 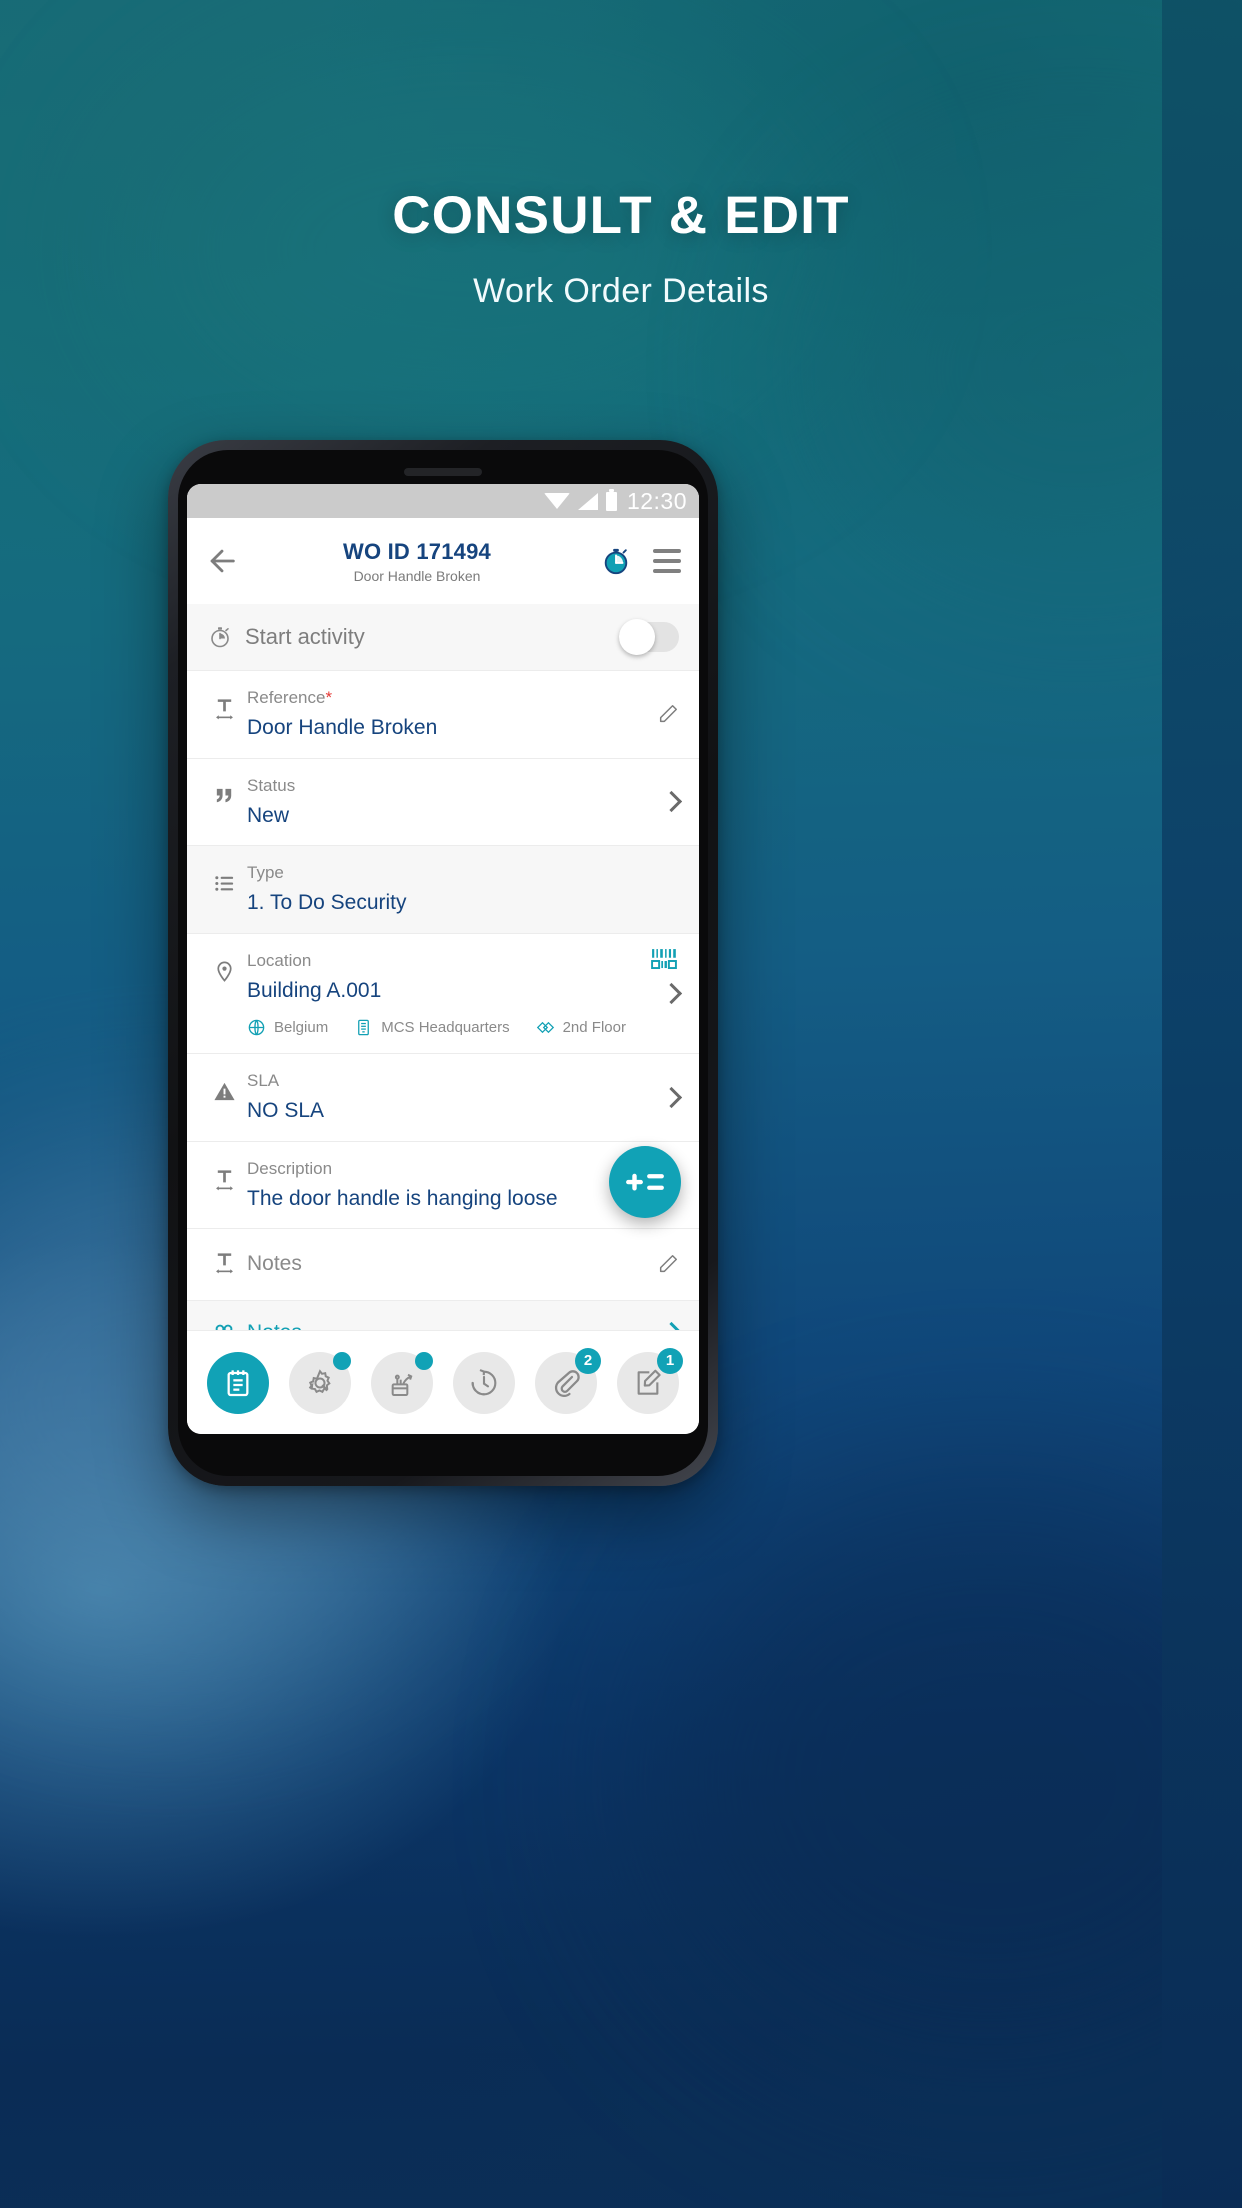 I want to click on field-label-sla: SLA, so click(x=263, y=1081).